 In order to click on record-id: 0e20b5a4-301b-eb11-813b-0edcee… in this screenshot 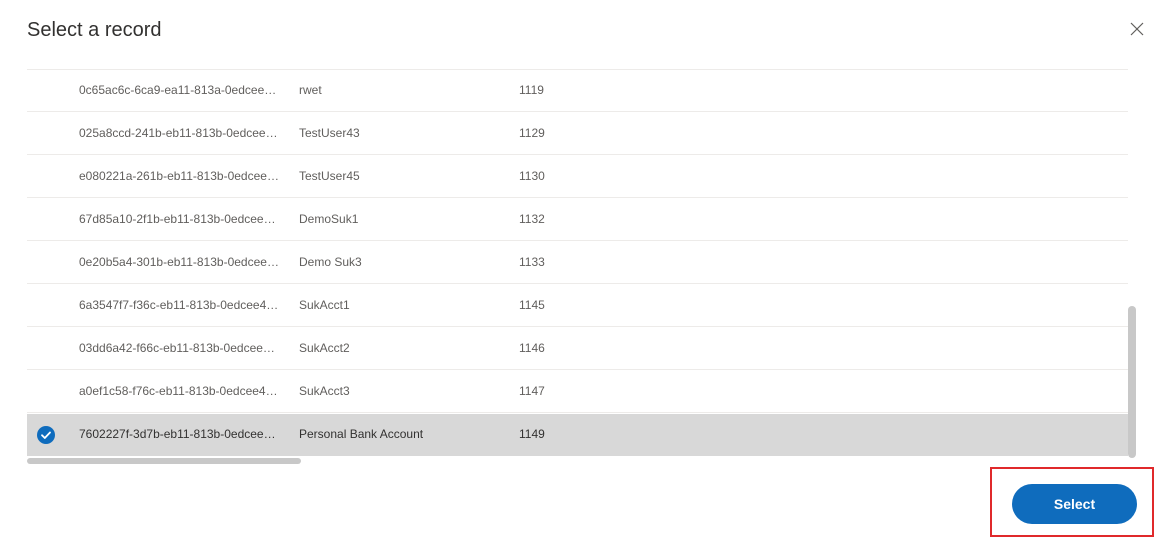, I will do `click(179, 262)`.